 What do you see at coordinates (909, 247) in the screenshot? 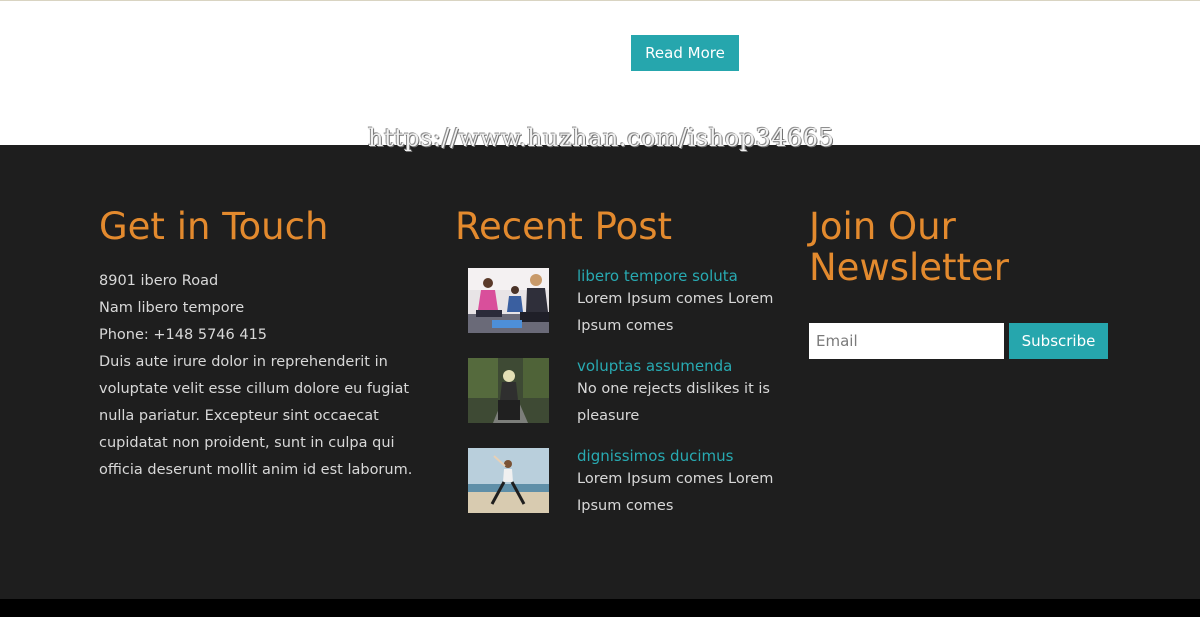
I see `newsletter-title: Join Our Newsletter` at bounding box center [909, 247].